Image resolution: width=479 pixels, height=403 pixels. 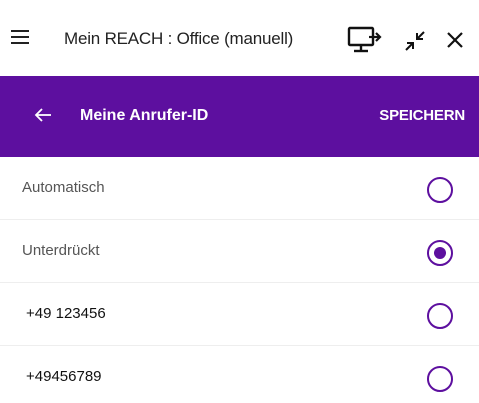 What do you see at coordinates (455, 40) in the screenshot?
I see `close-icon` at bounding box center [455, 40].